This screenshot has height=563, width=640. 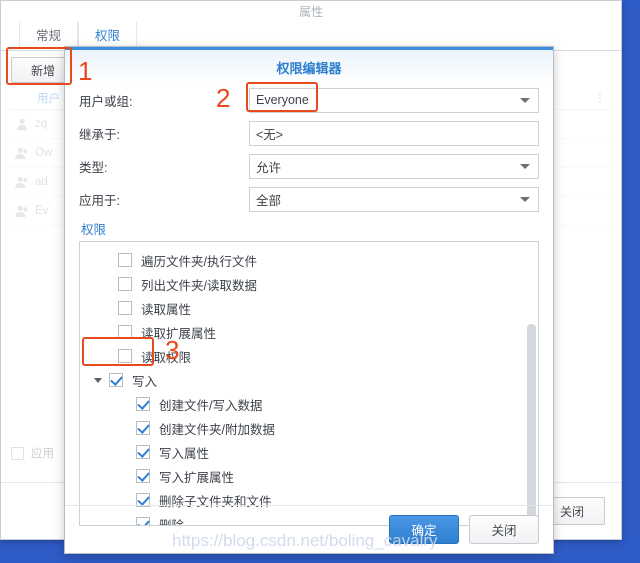 What do you see at coordinates (309, 428) in the screenshot?
I see `permission-item: 创建文件夹/附加数据` at bounding box center [309, 428].